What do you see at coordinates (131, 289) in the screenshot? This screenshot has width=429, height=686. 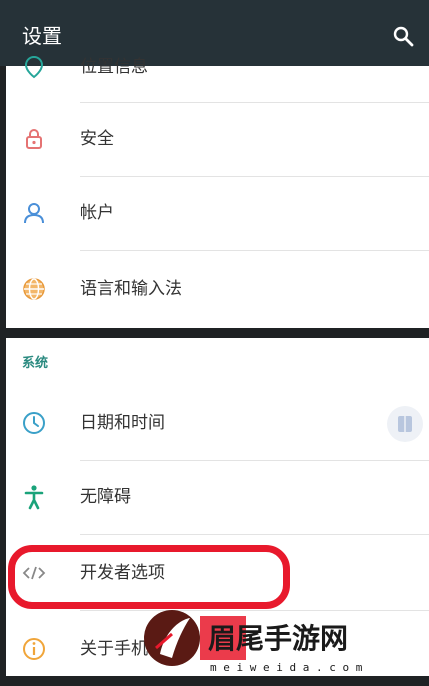 I see `settings-item-label: 语言和输入法` at bounding box center [131, 289].